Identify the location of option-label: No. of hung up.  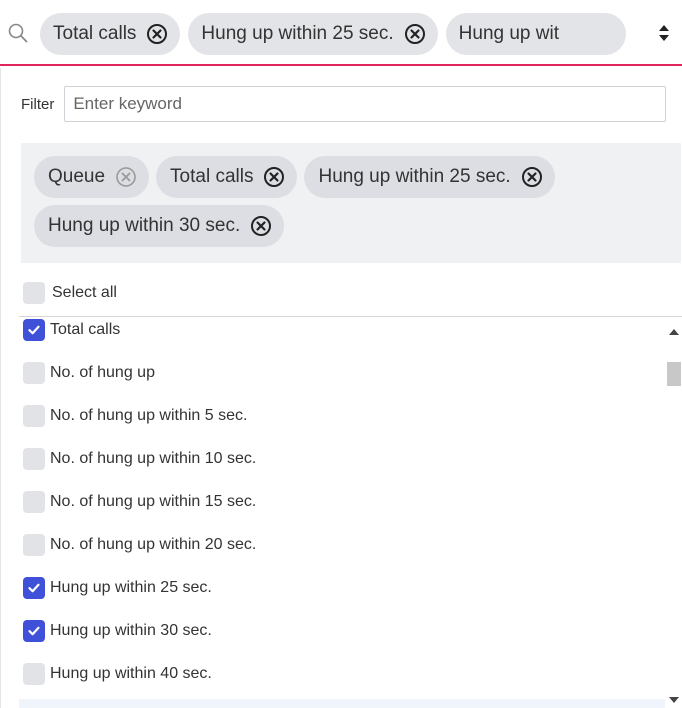
(102, 372).